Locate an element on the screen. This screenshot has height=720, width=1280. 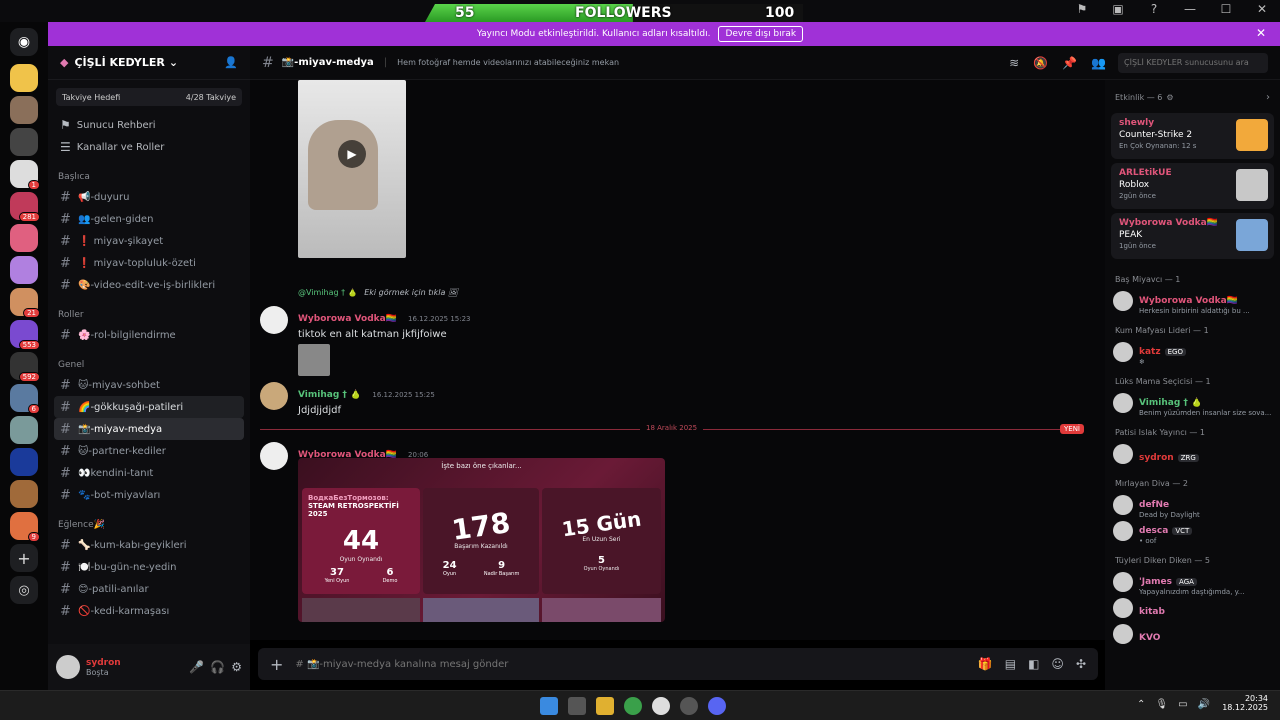
server-icon: 281 is located at coordinates (25, 207).